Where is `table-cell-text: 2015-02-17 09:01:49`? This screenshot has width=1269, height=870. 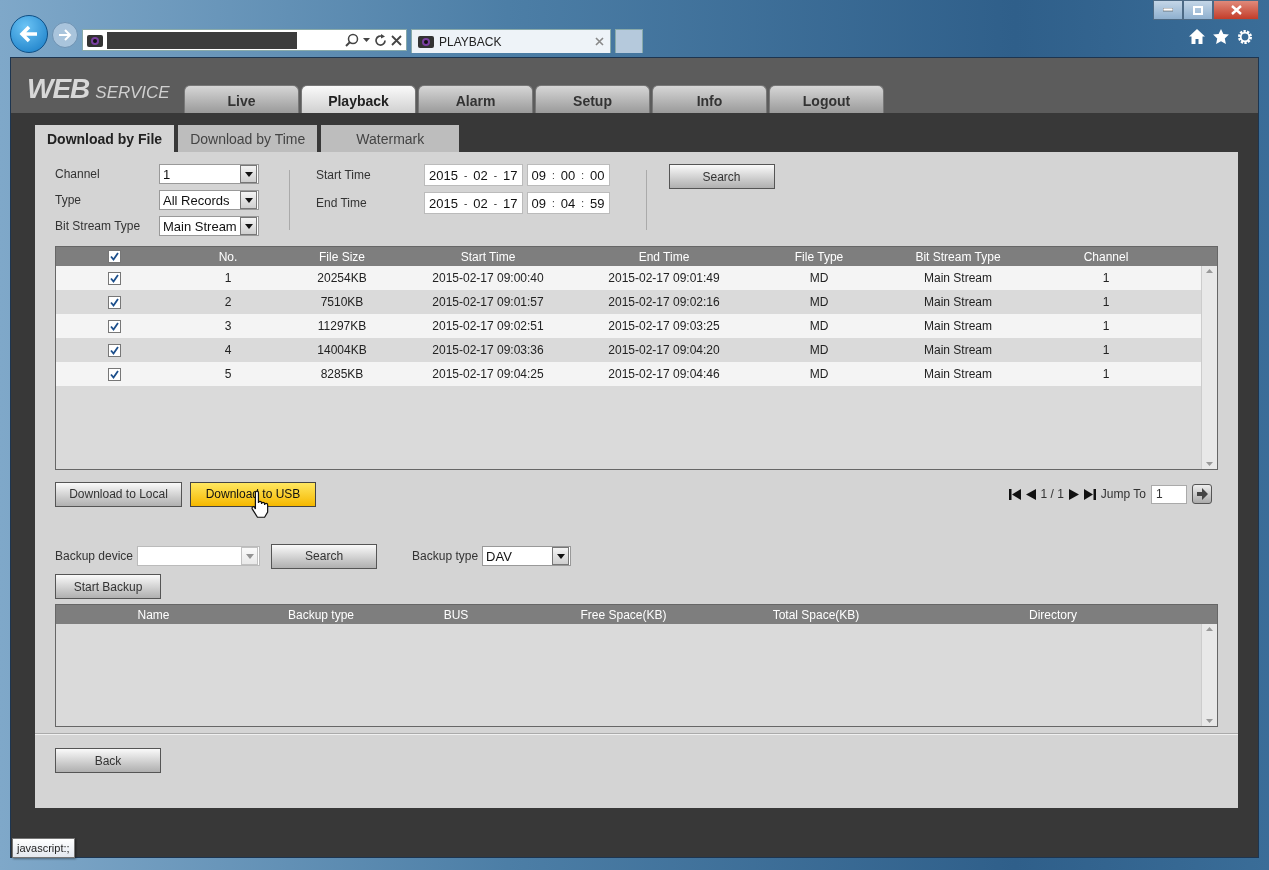
table-cell-text: 2015-02-17 09:01:49 is located at coordinates (664, 278).